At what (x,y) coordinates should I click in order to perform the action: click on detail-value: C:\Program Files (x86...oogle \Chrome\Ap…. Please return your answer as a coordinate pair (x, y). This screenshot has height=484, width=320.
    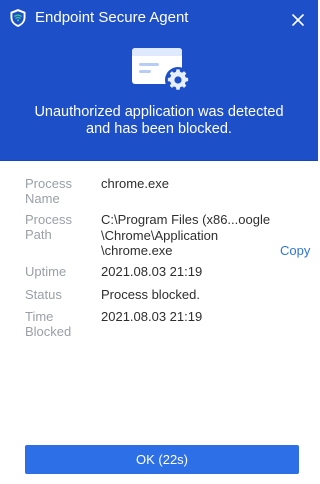
    Looking at the image, I should click on (188, 235).